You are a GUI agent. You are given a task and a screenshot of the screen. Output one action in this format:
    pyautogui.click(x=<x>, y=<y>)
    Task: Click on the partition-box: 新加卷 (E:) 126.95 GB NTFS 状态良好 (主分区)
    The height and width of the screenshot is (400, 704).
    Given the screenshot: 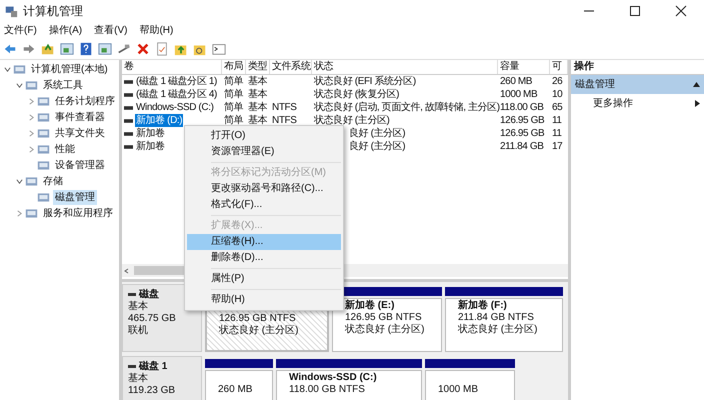 What is the action you would take?
    pyautogui.click(x=387, y=325)
    